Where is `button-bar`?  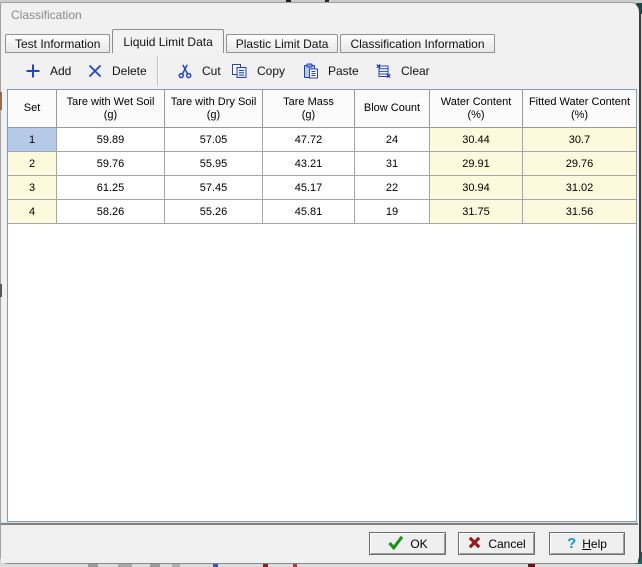 button-bar is located at coordinates (319, 544).